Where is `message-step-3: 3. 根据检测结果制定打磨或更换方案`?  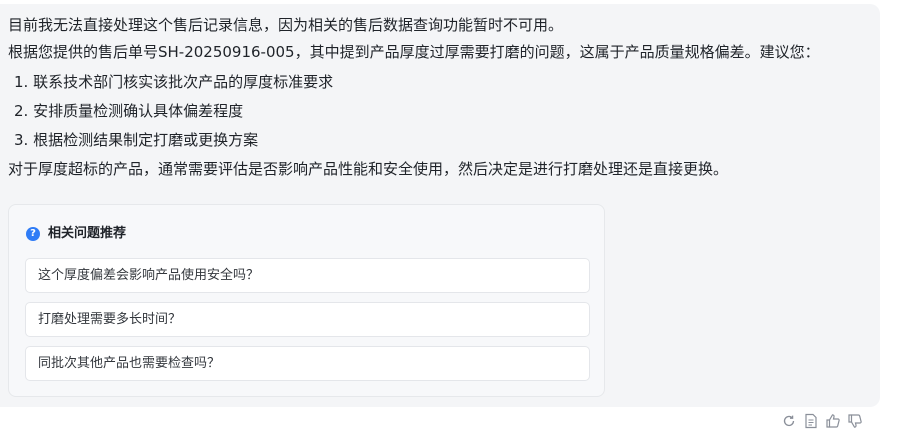 message-step-3: 3. 根据检测结果制定打磨或更换方案 is located at coordinates (136, 140).